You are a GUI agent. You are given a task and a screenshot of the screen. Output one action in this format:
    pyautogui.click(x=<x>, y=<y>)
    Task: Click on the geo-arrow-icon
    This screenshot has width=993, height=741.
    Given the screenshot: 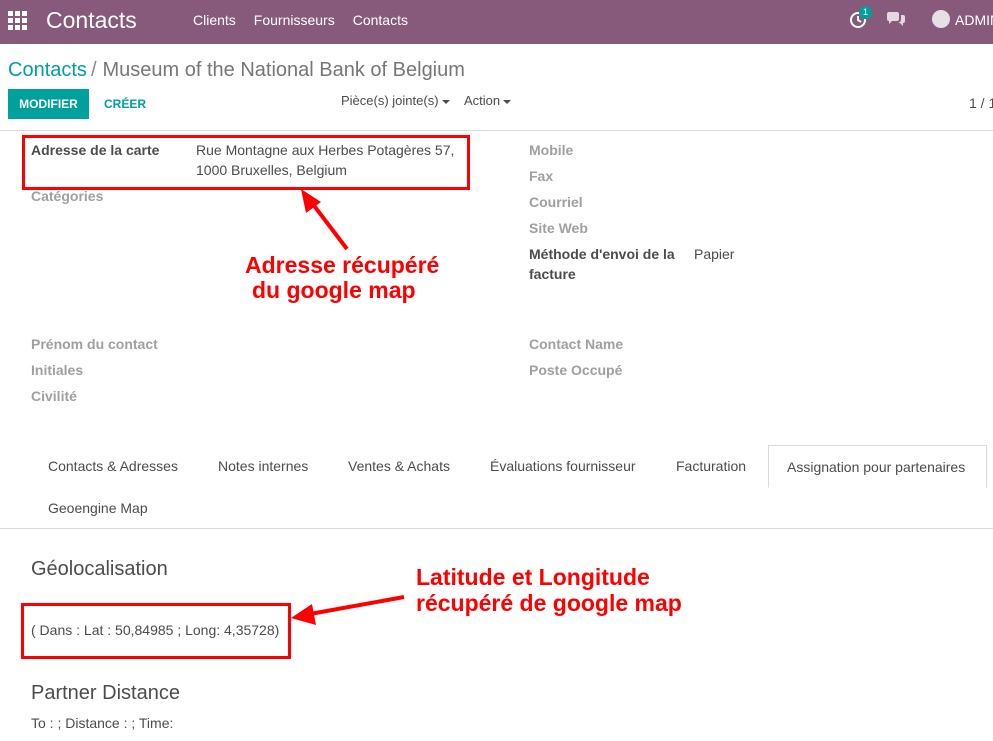 What is the action you would take?
    pyautogui.click(x=348, y=610)
    